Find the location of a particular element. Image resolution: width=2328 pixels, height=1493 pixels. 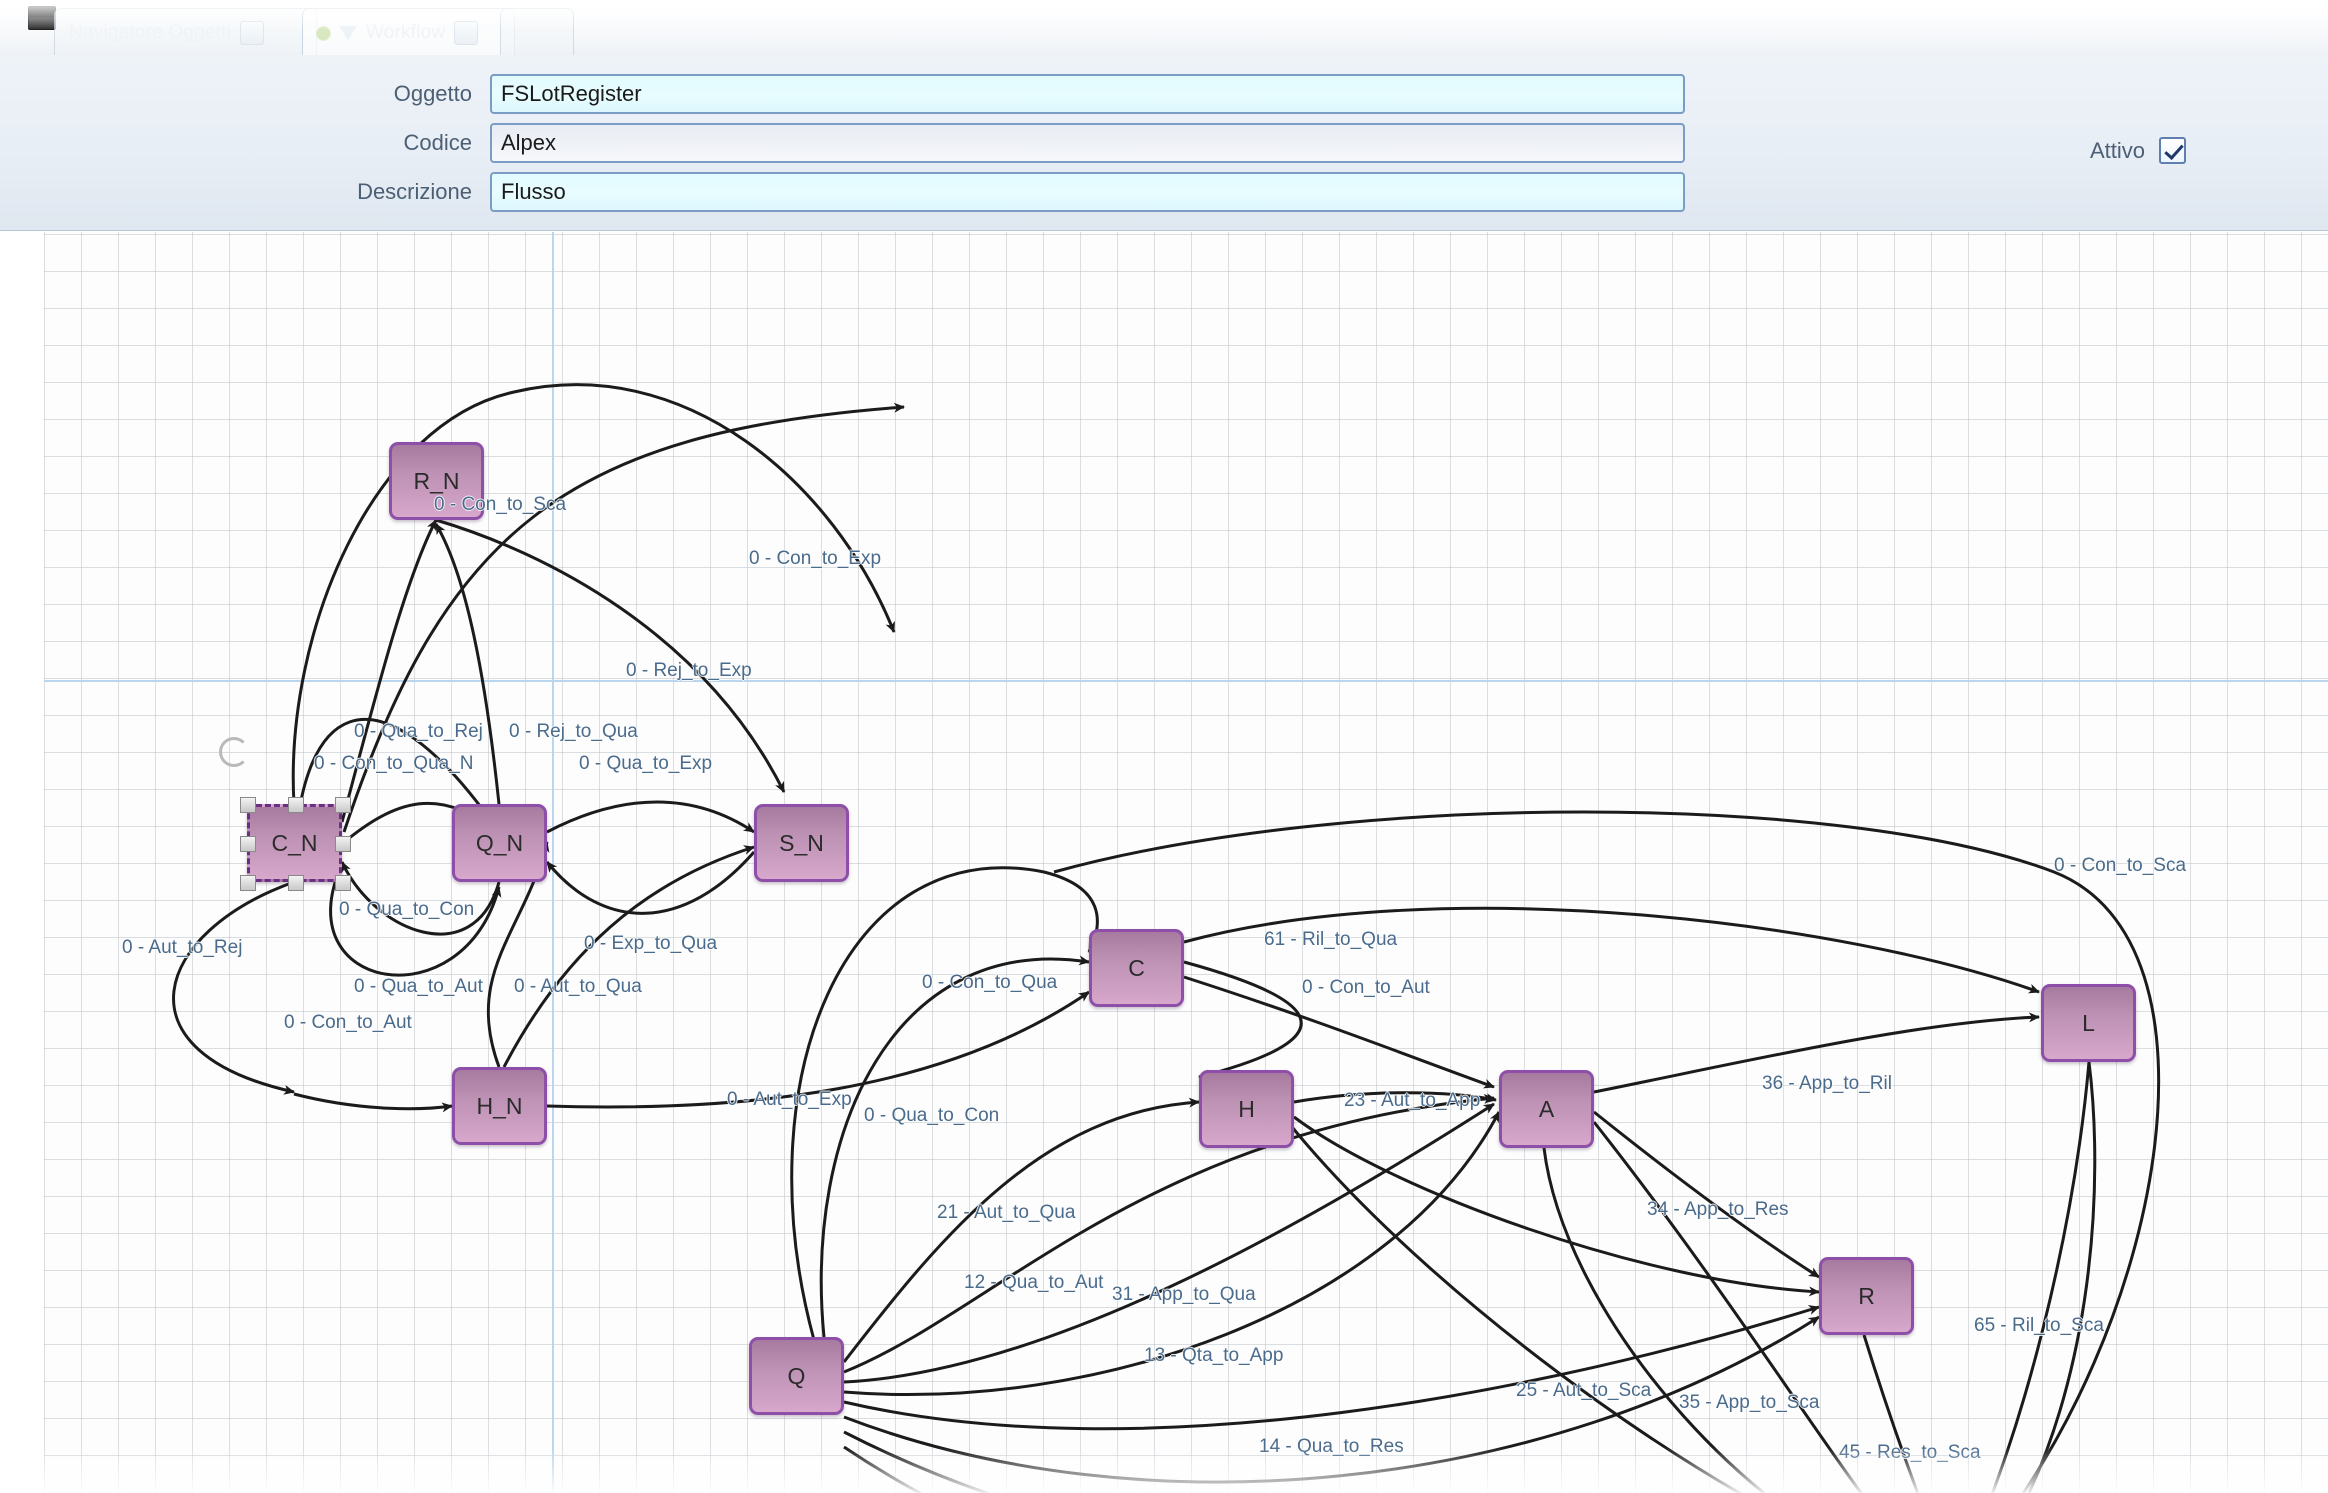

field-row-descrizione: Descrizione Flusso is located at coordinates (842, 192).